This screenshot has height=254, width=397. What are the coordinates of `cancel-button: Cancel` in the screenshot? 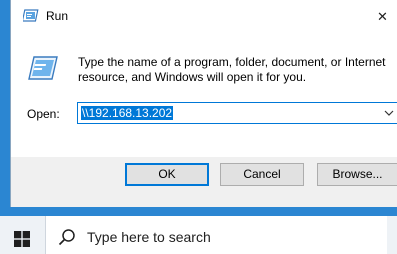 It's located at (262, 174).